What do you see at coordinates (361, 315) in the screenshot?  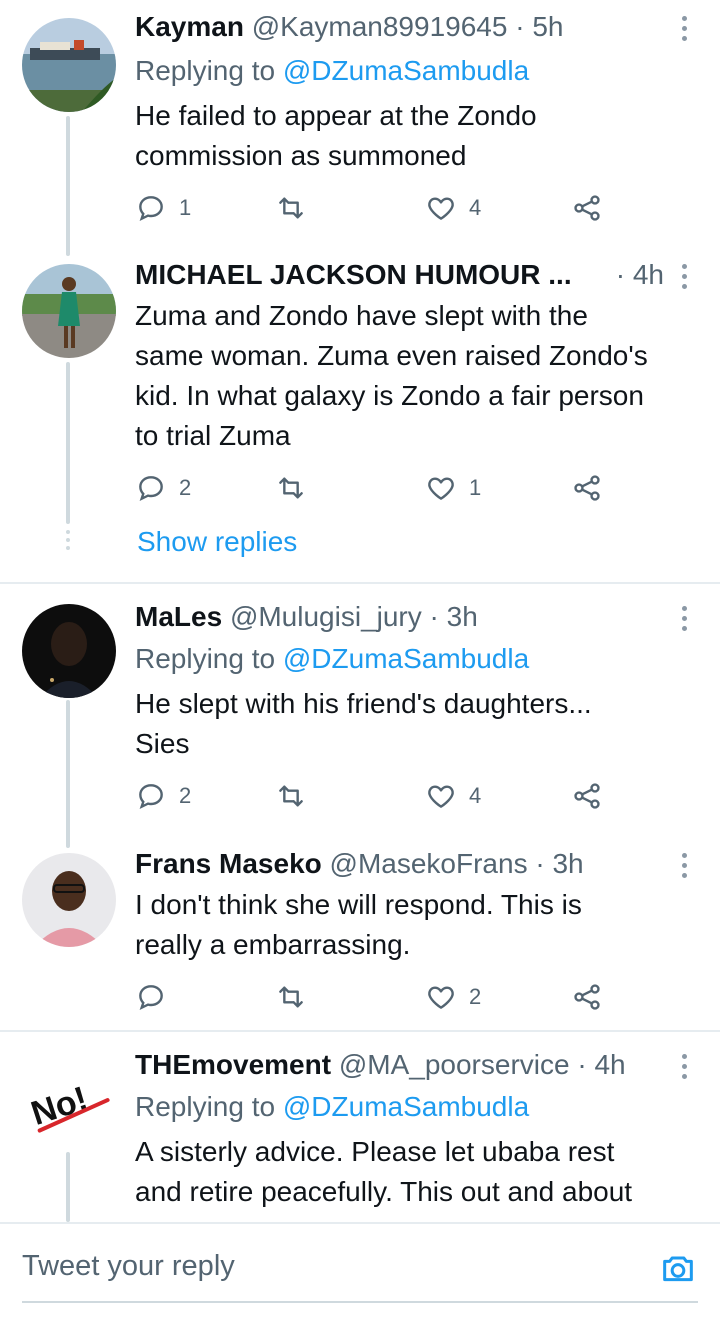 I see `tweet-text-line: Zuma and Zondo have slept with the` at bounding box center [361, 315].